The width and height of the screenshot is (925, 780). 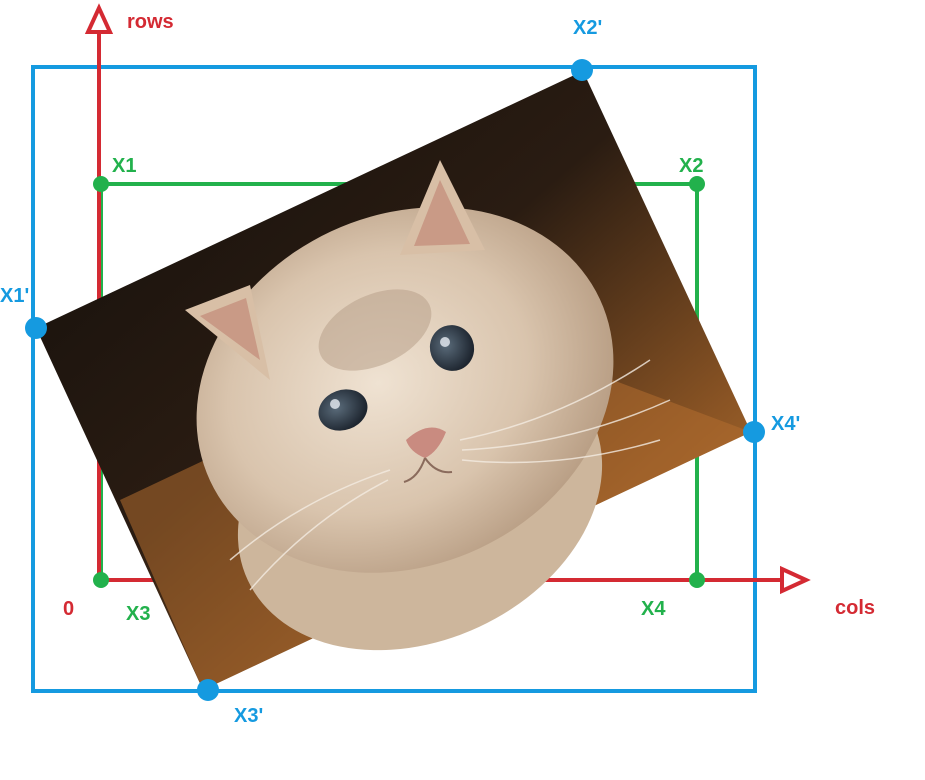 What do you see at coordinates (582, 70) in the screenshot?
I see `corner-point-x2-prime` at bounding box center [582, 70].